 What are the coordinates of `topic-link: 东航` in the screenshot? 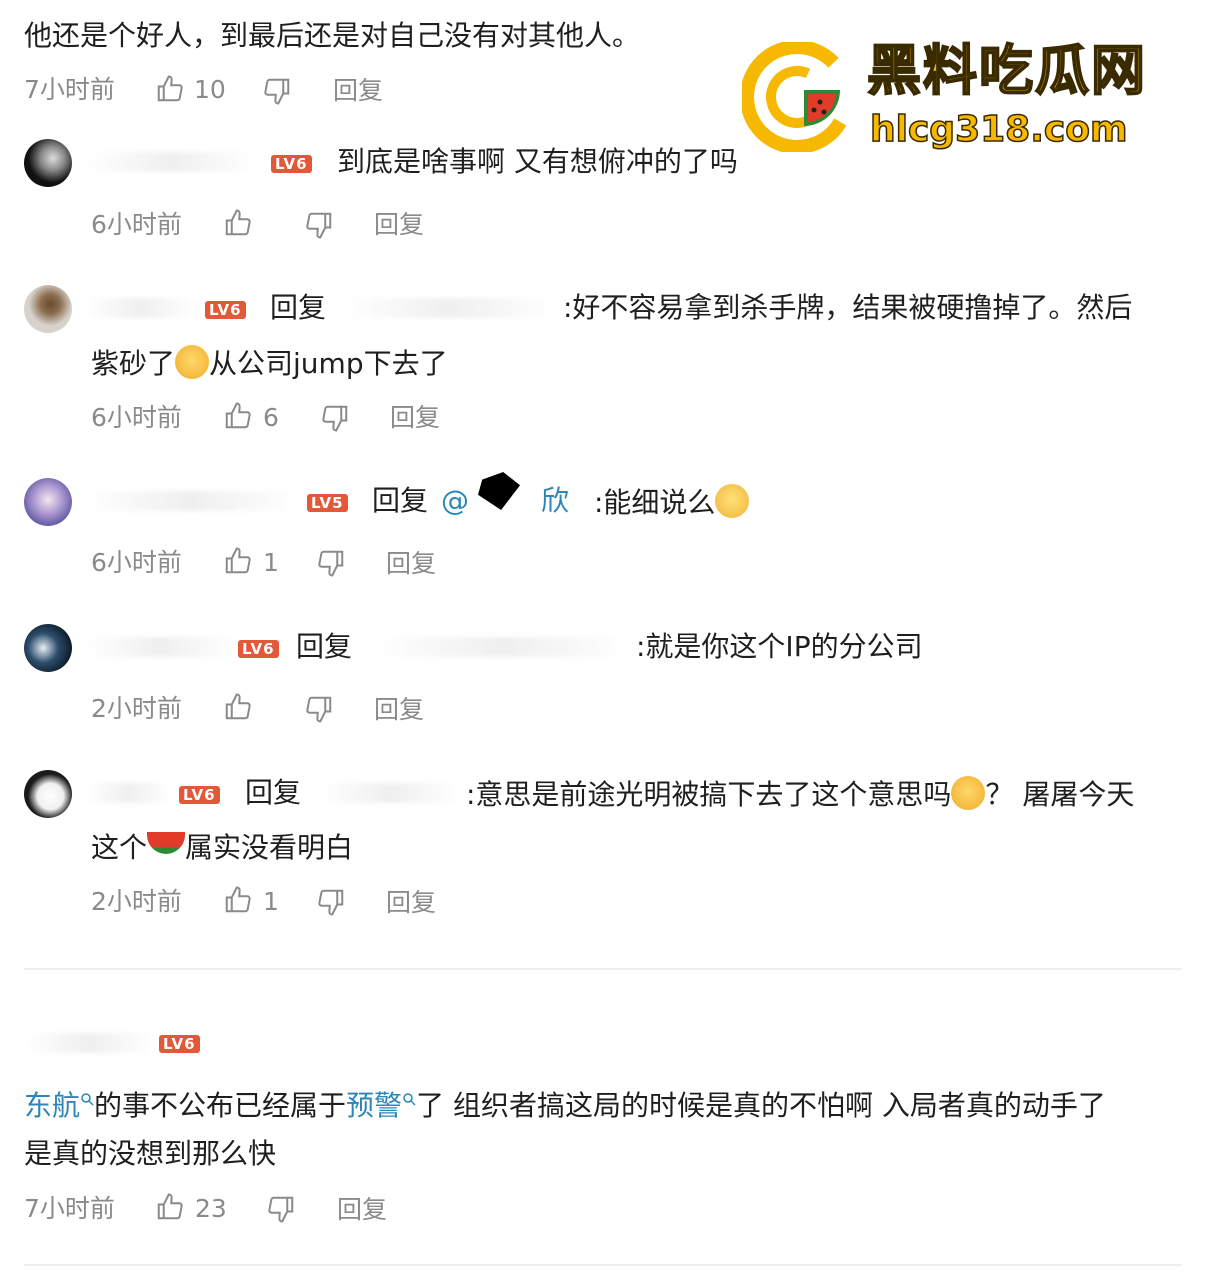 It's located at (52, 1105).